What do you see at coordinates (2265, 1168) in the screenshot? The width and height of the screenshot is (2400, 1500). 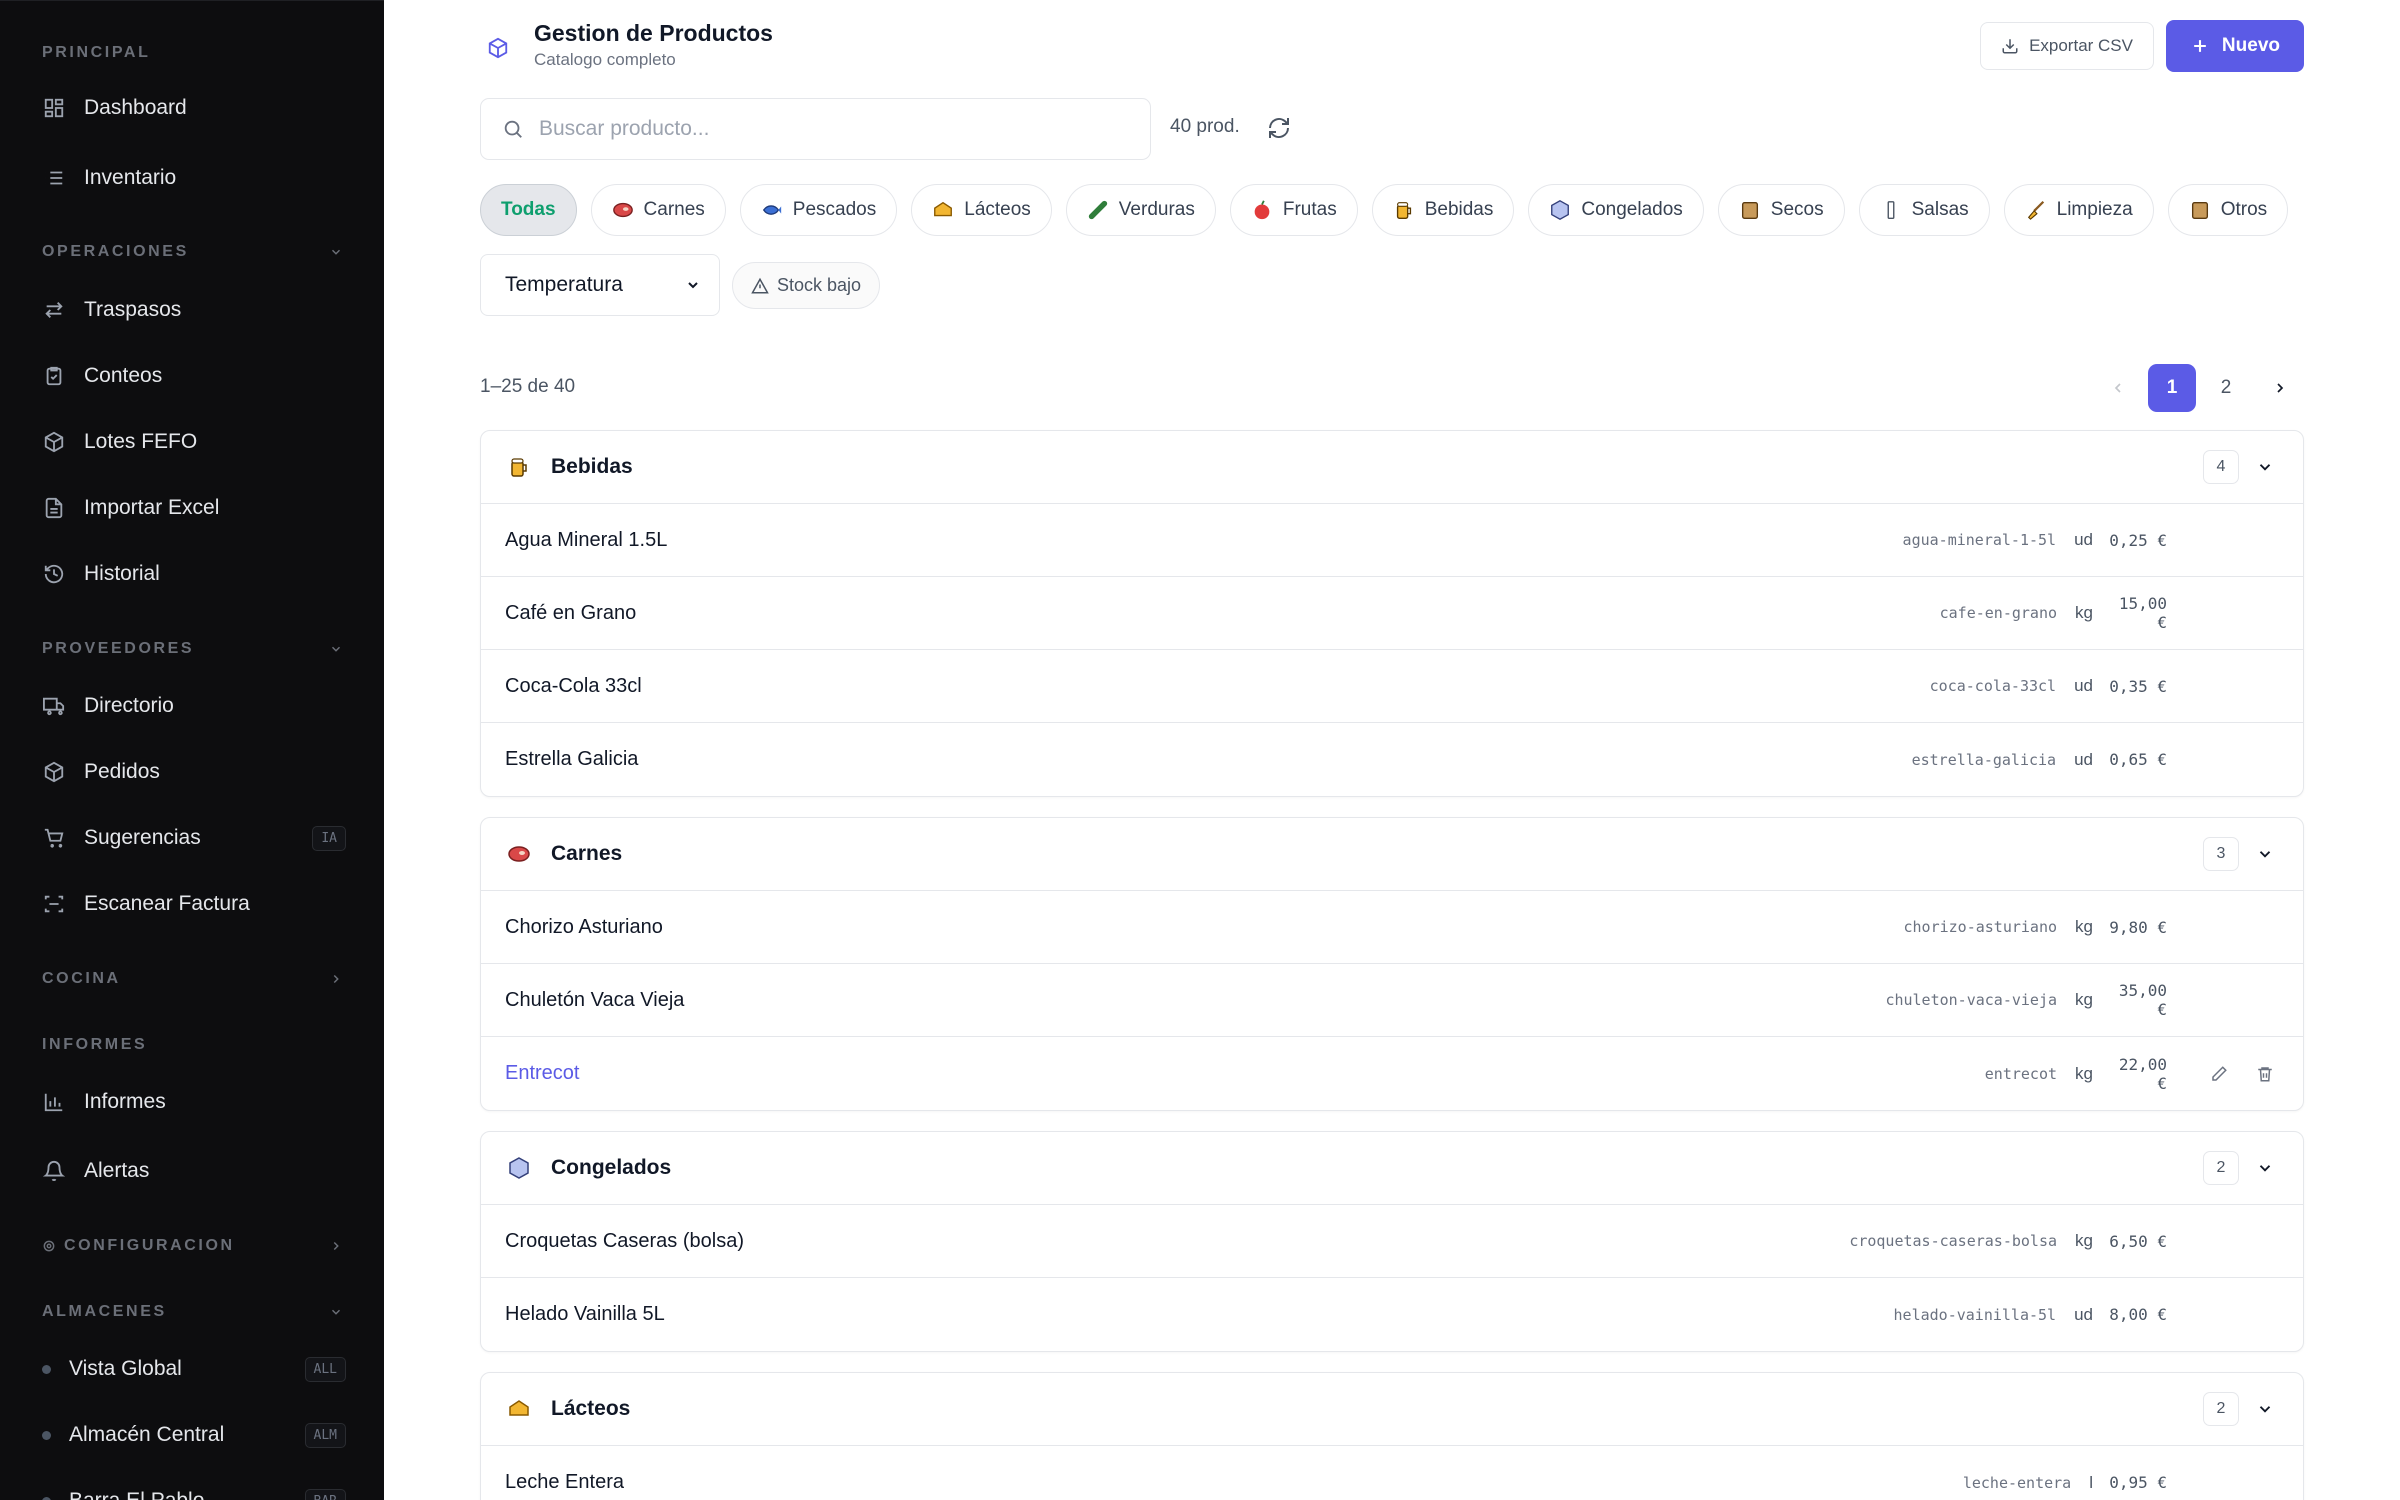 I see `chevron-down-icon` at bounding box center [2265, 1168].